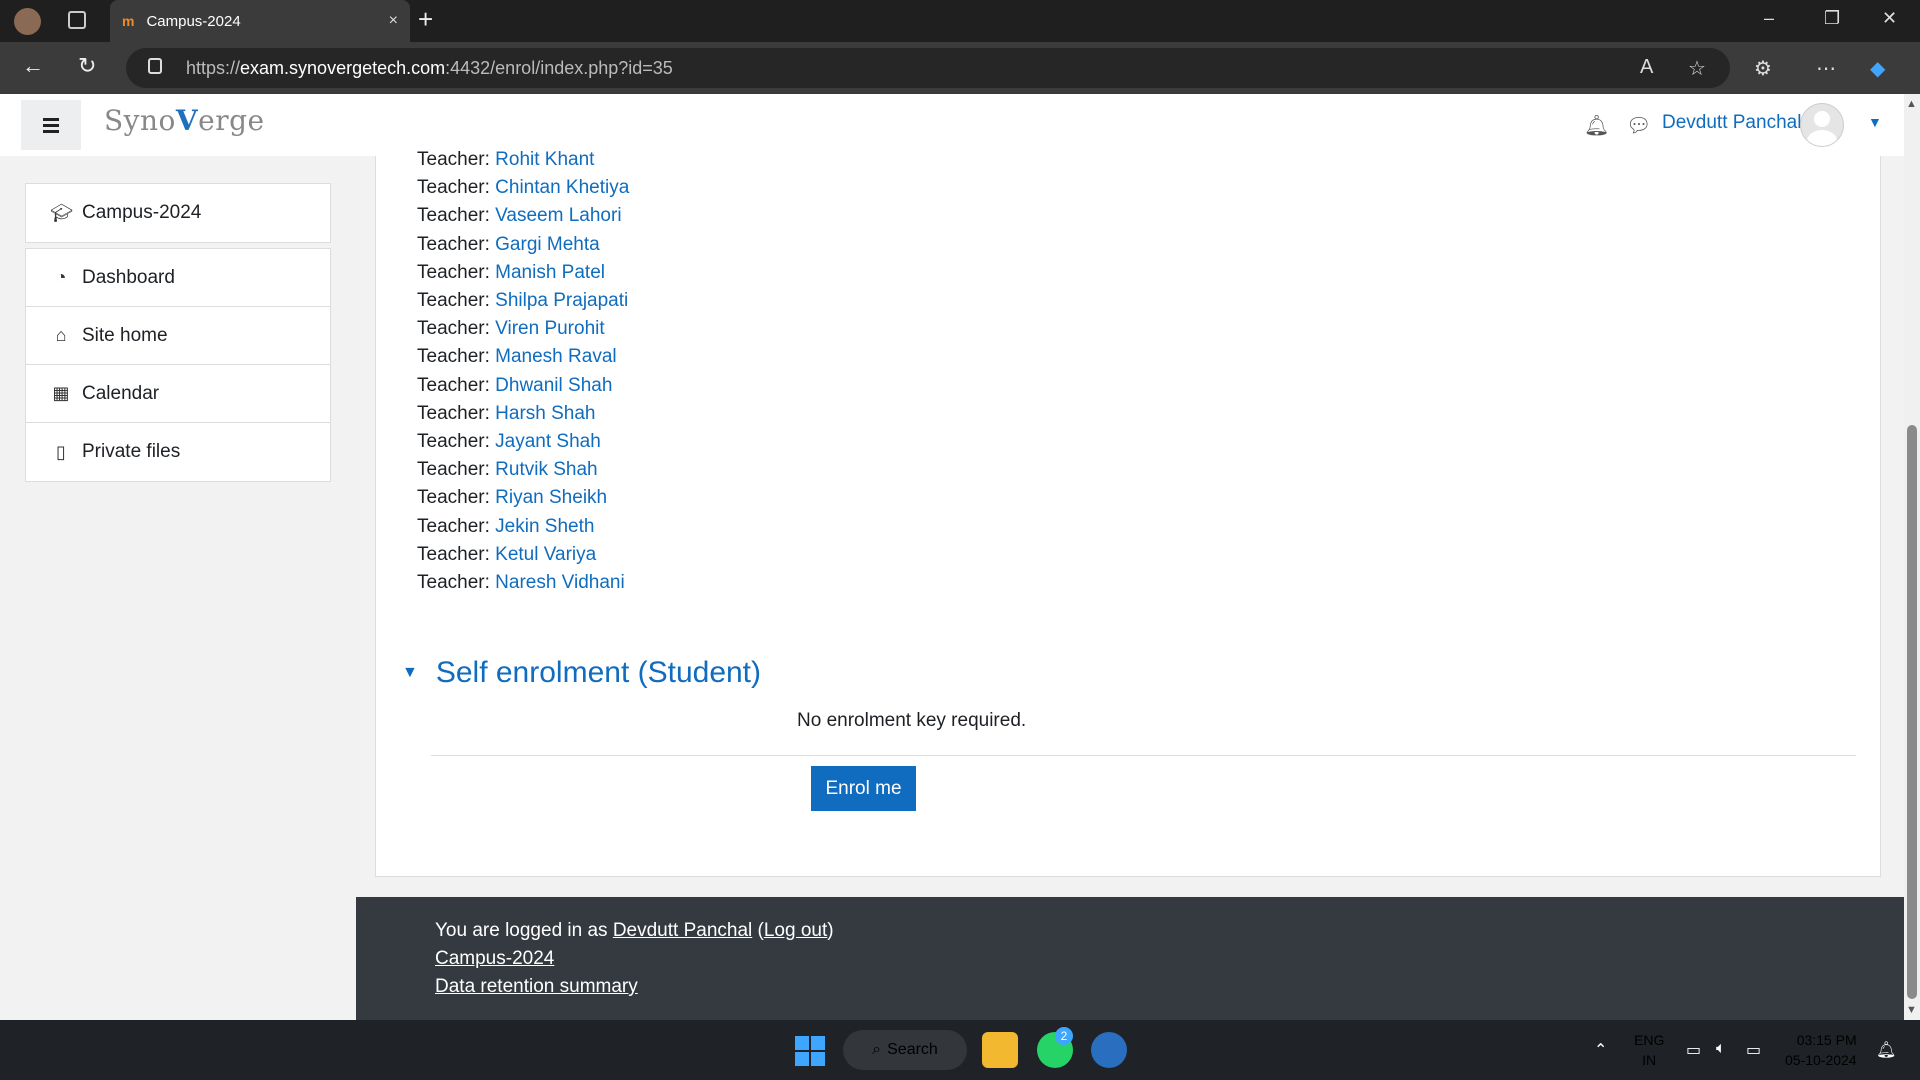  What do you see at coordinates (1649, 1050) in the screenshot?
I see `language-indicator: ENG IN` at bounding box center [1649, 1050].